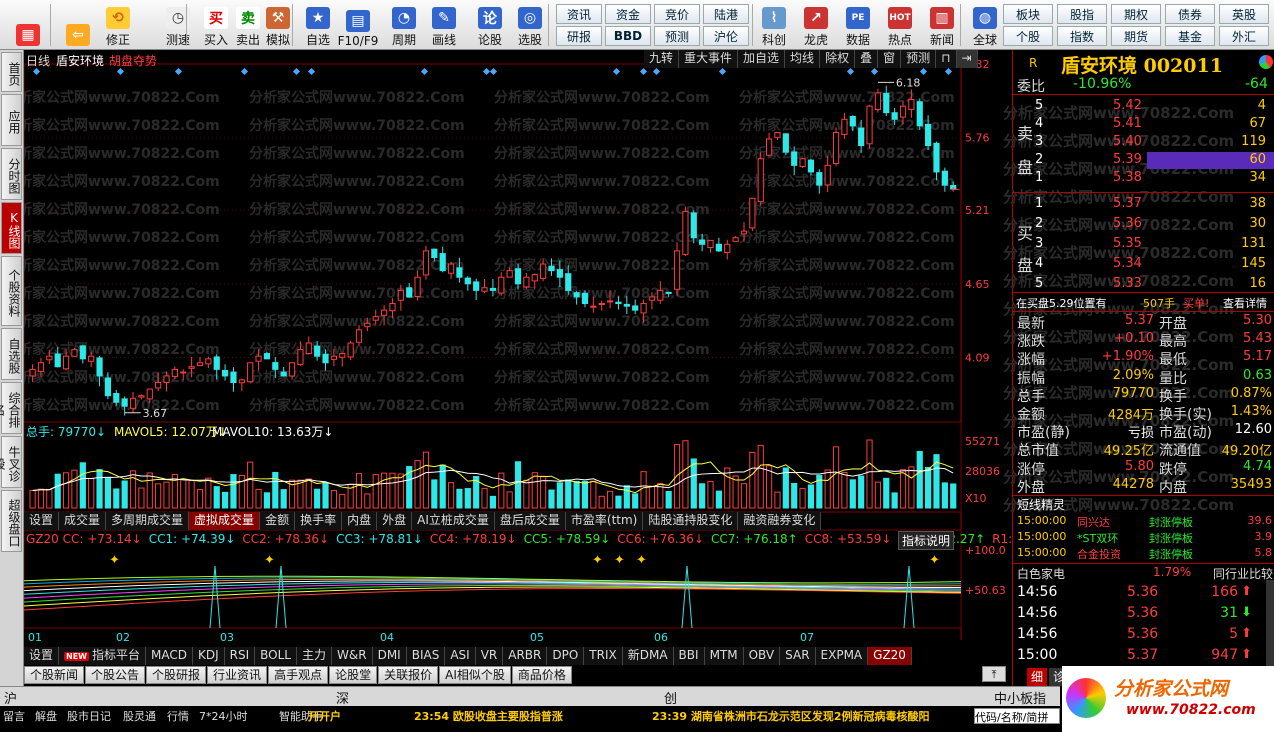 The image size is (1274, 732). Describe the element at coordinates (726, 36) in the screenshot. I see `quick-button-沪伦: 沪伦` at that location.